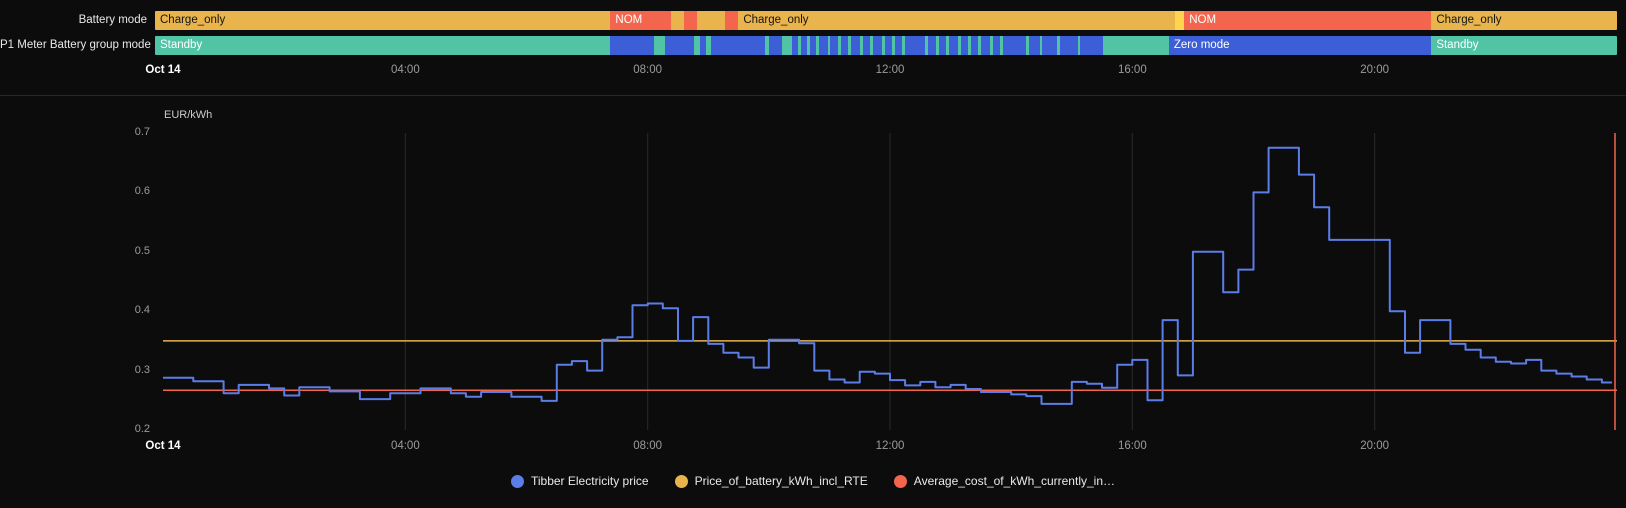  I want to click on timeline-label-battery-mode: Battery mode, so click(112, 20).